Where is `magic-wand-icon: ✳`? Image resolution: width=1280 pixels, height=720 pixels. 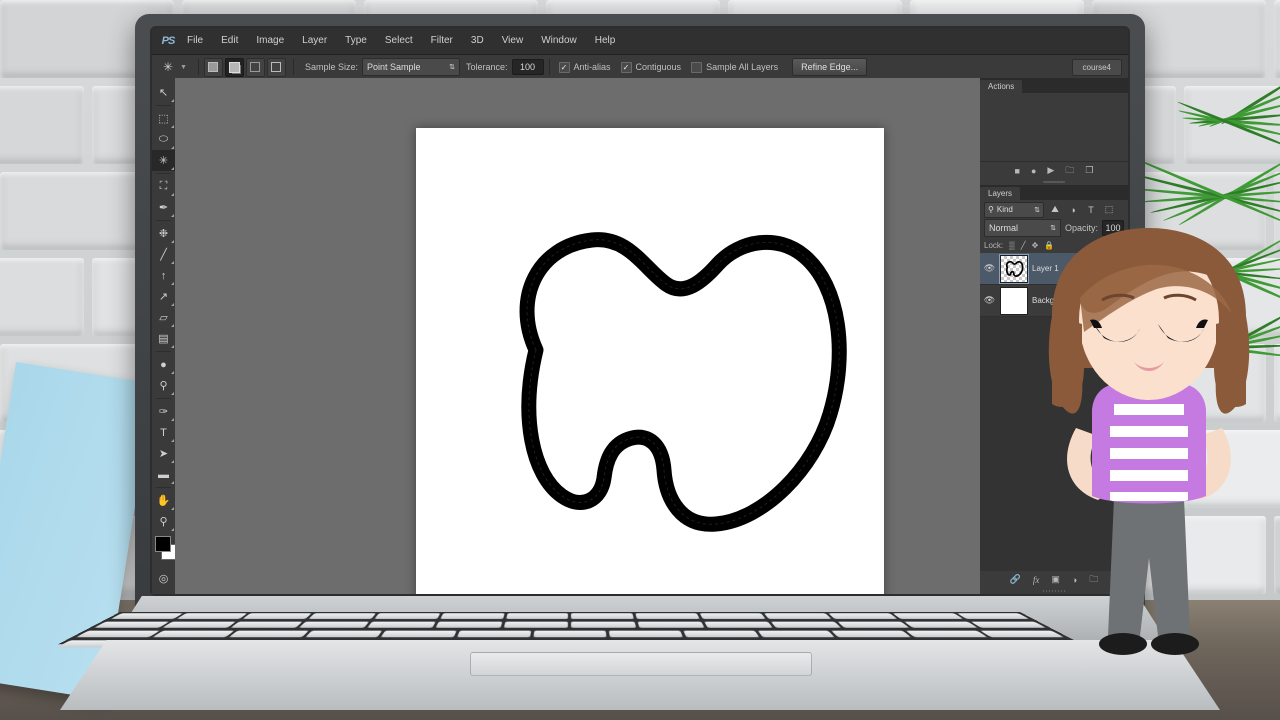
magic-wand-icon: ✳ is located at coordinates (168, 67).